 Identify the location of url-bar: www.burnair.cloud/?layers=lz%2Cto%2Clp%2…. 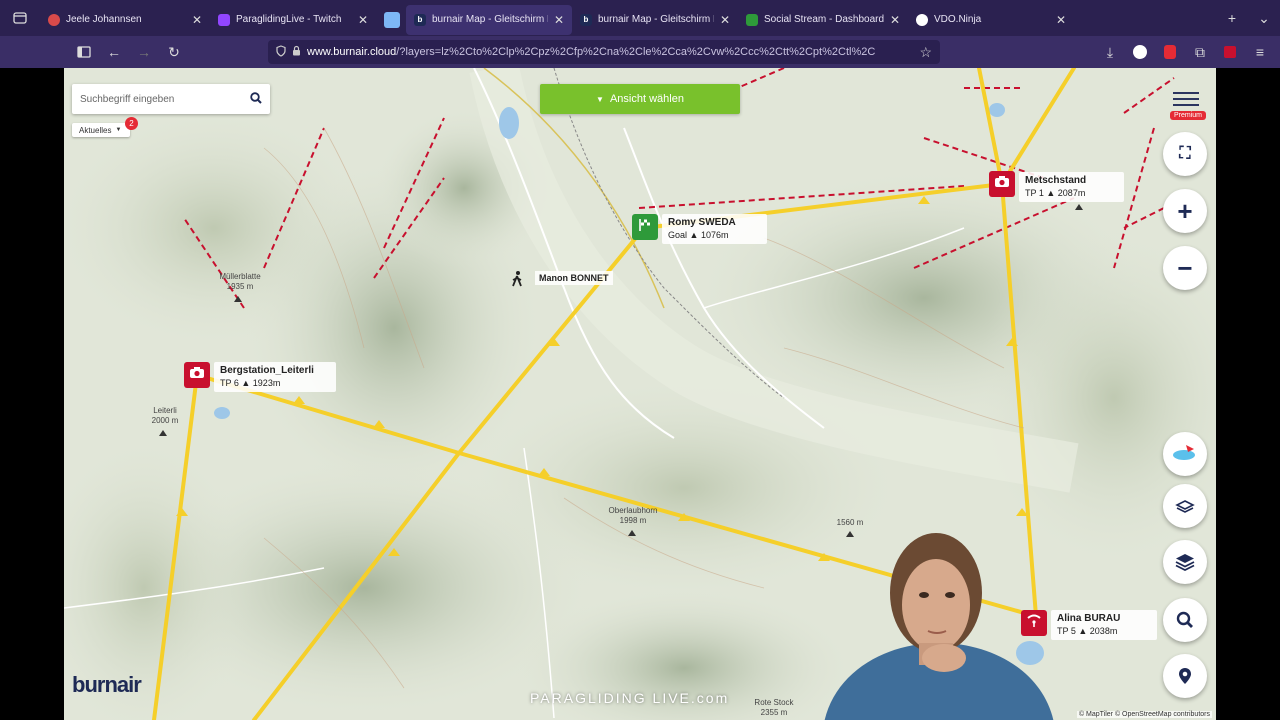
(604, 52).